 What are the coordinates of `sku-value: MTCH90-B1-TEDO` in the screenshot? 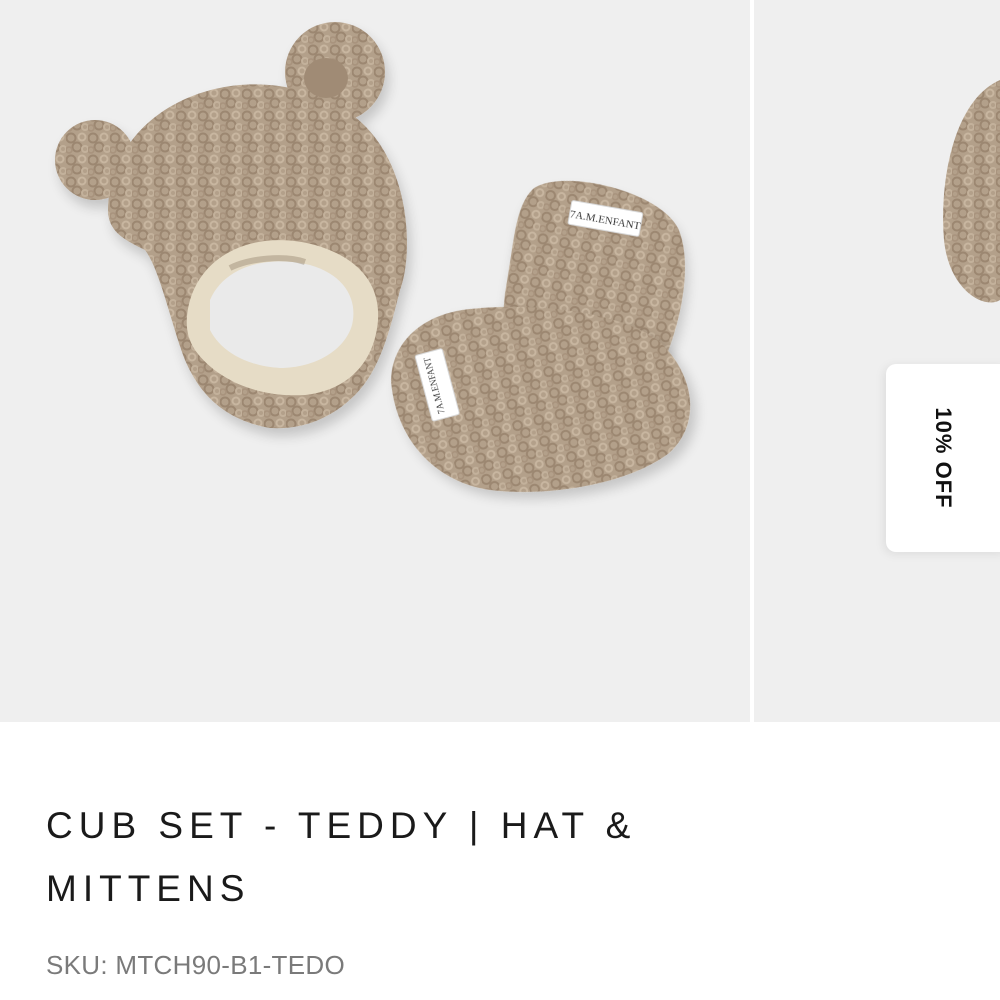 It's located at (230, 965).